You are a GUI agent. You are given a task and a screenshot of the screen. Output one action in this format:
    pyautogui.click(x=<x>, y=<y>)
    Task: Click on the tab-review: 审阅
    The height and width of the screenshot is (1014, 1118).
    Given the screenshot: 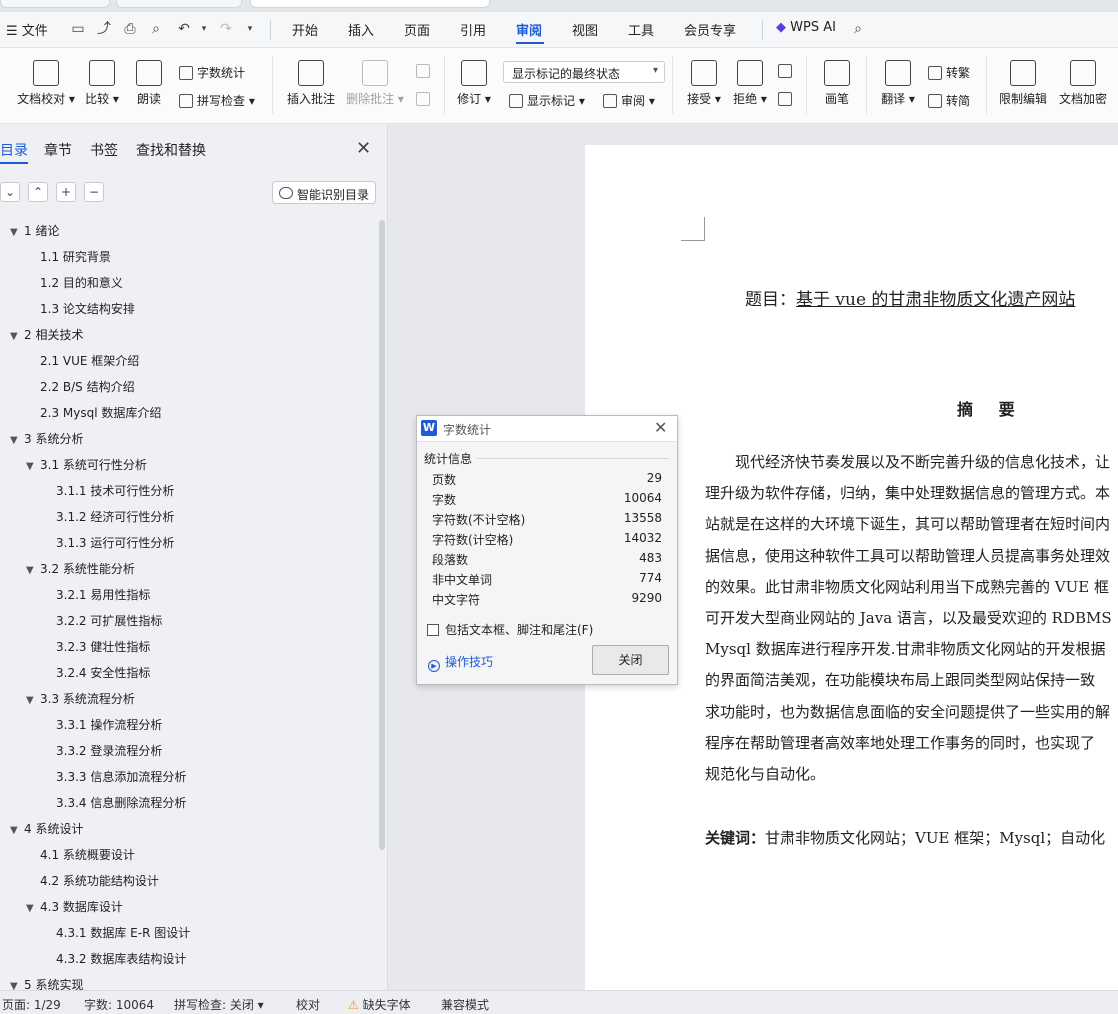 What is the action you would take?
    pyautogui.click(x=529, y=29)
    